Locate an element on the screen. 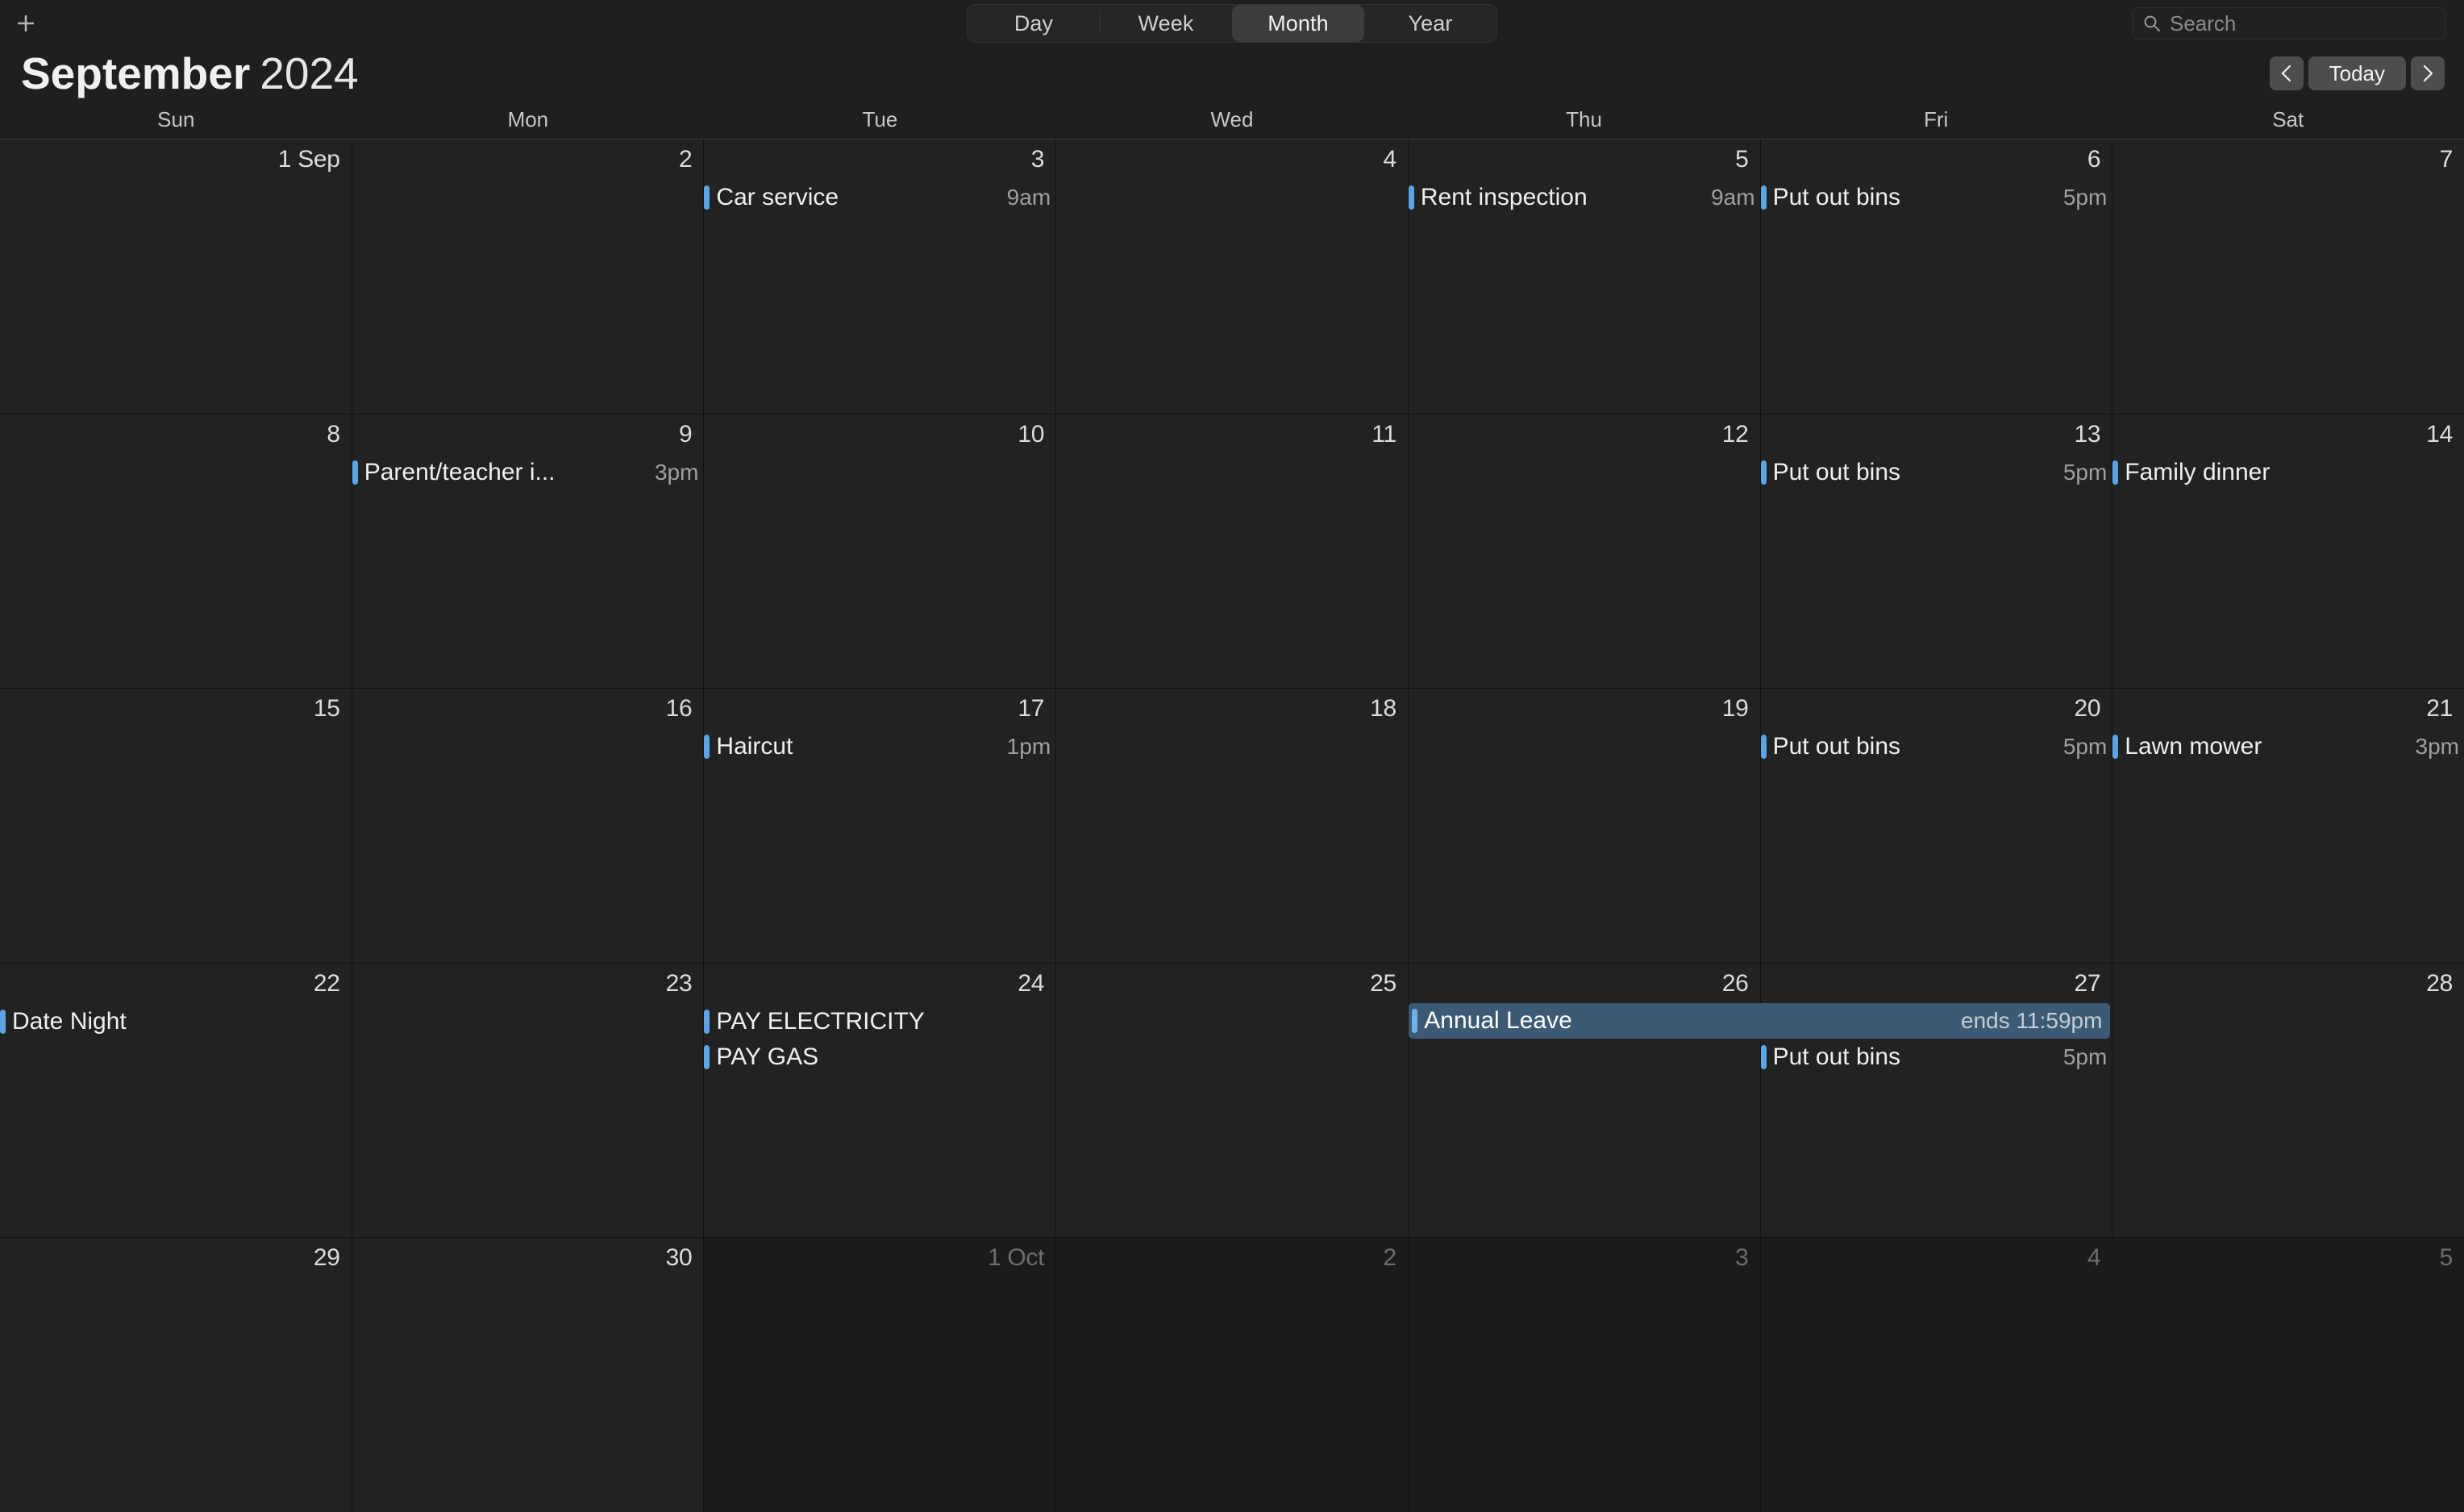  event-time: 5pm is located at coordinates (2085, 472).